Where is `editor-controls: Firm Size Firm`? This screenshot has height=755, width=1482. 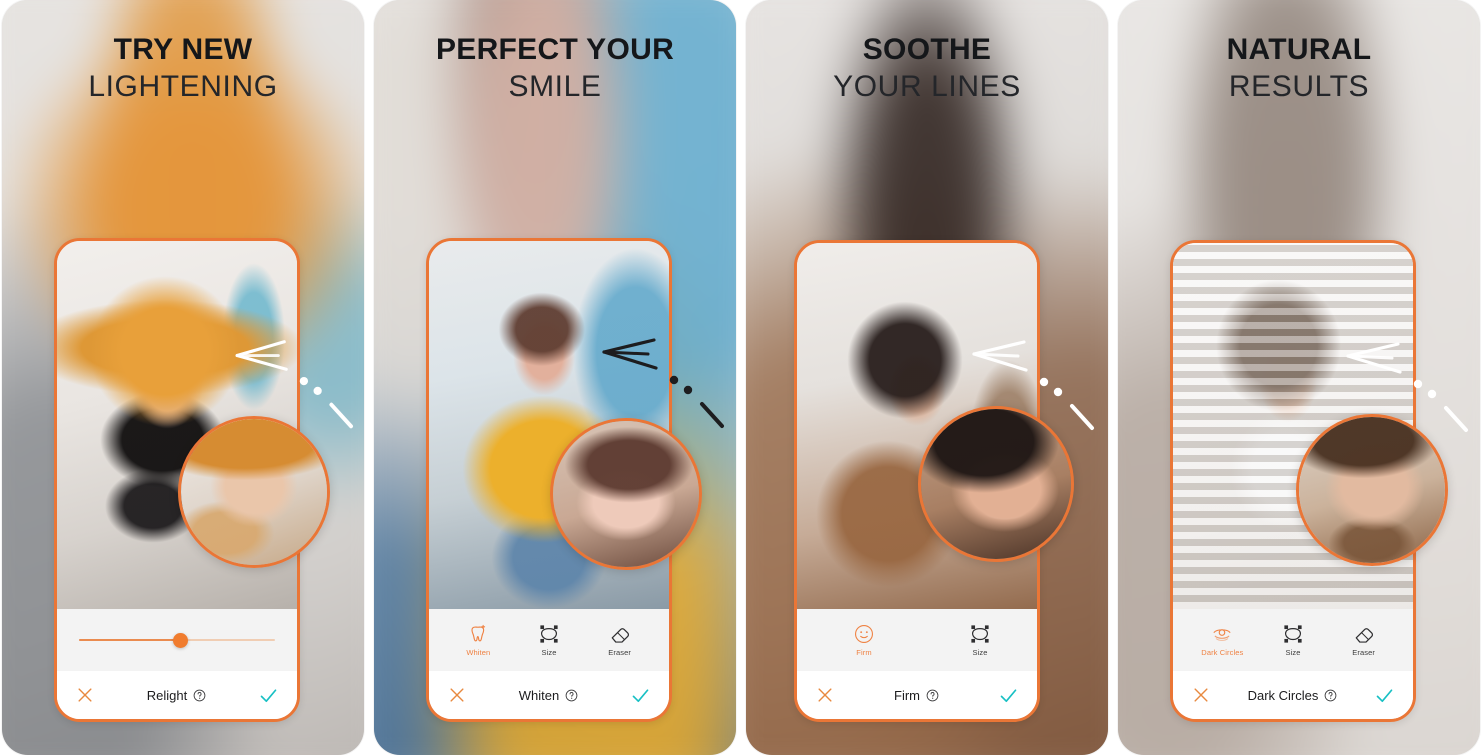
editor-controls: Firm Size Firm is located at coordinates (917, 664).